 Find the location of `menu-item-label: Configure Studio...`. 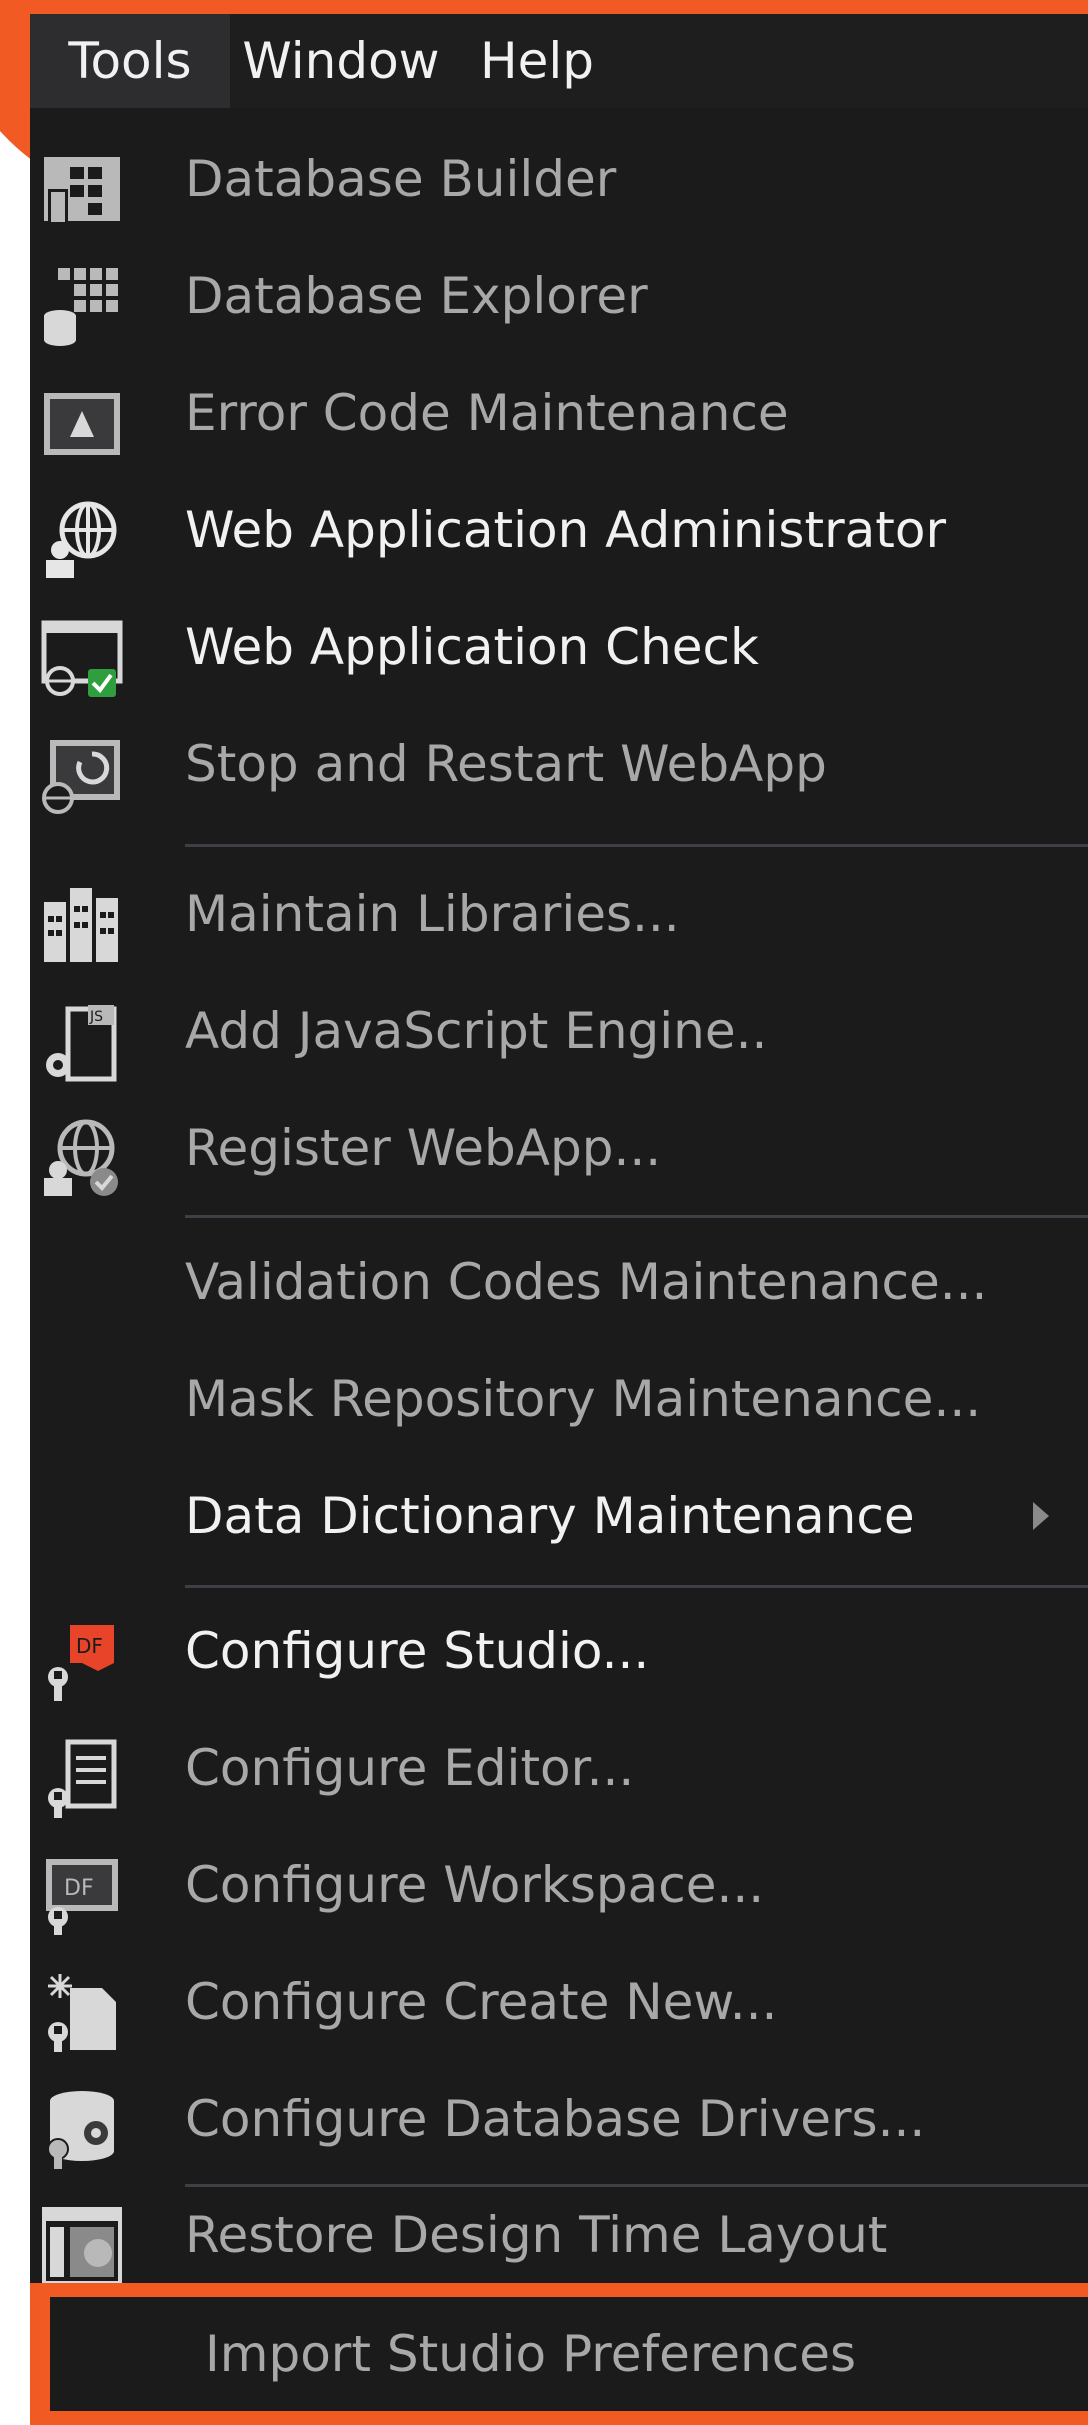

menu-item-label: Configure Studio... is located at coordinates (417, 1651).